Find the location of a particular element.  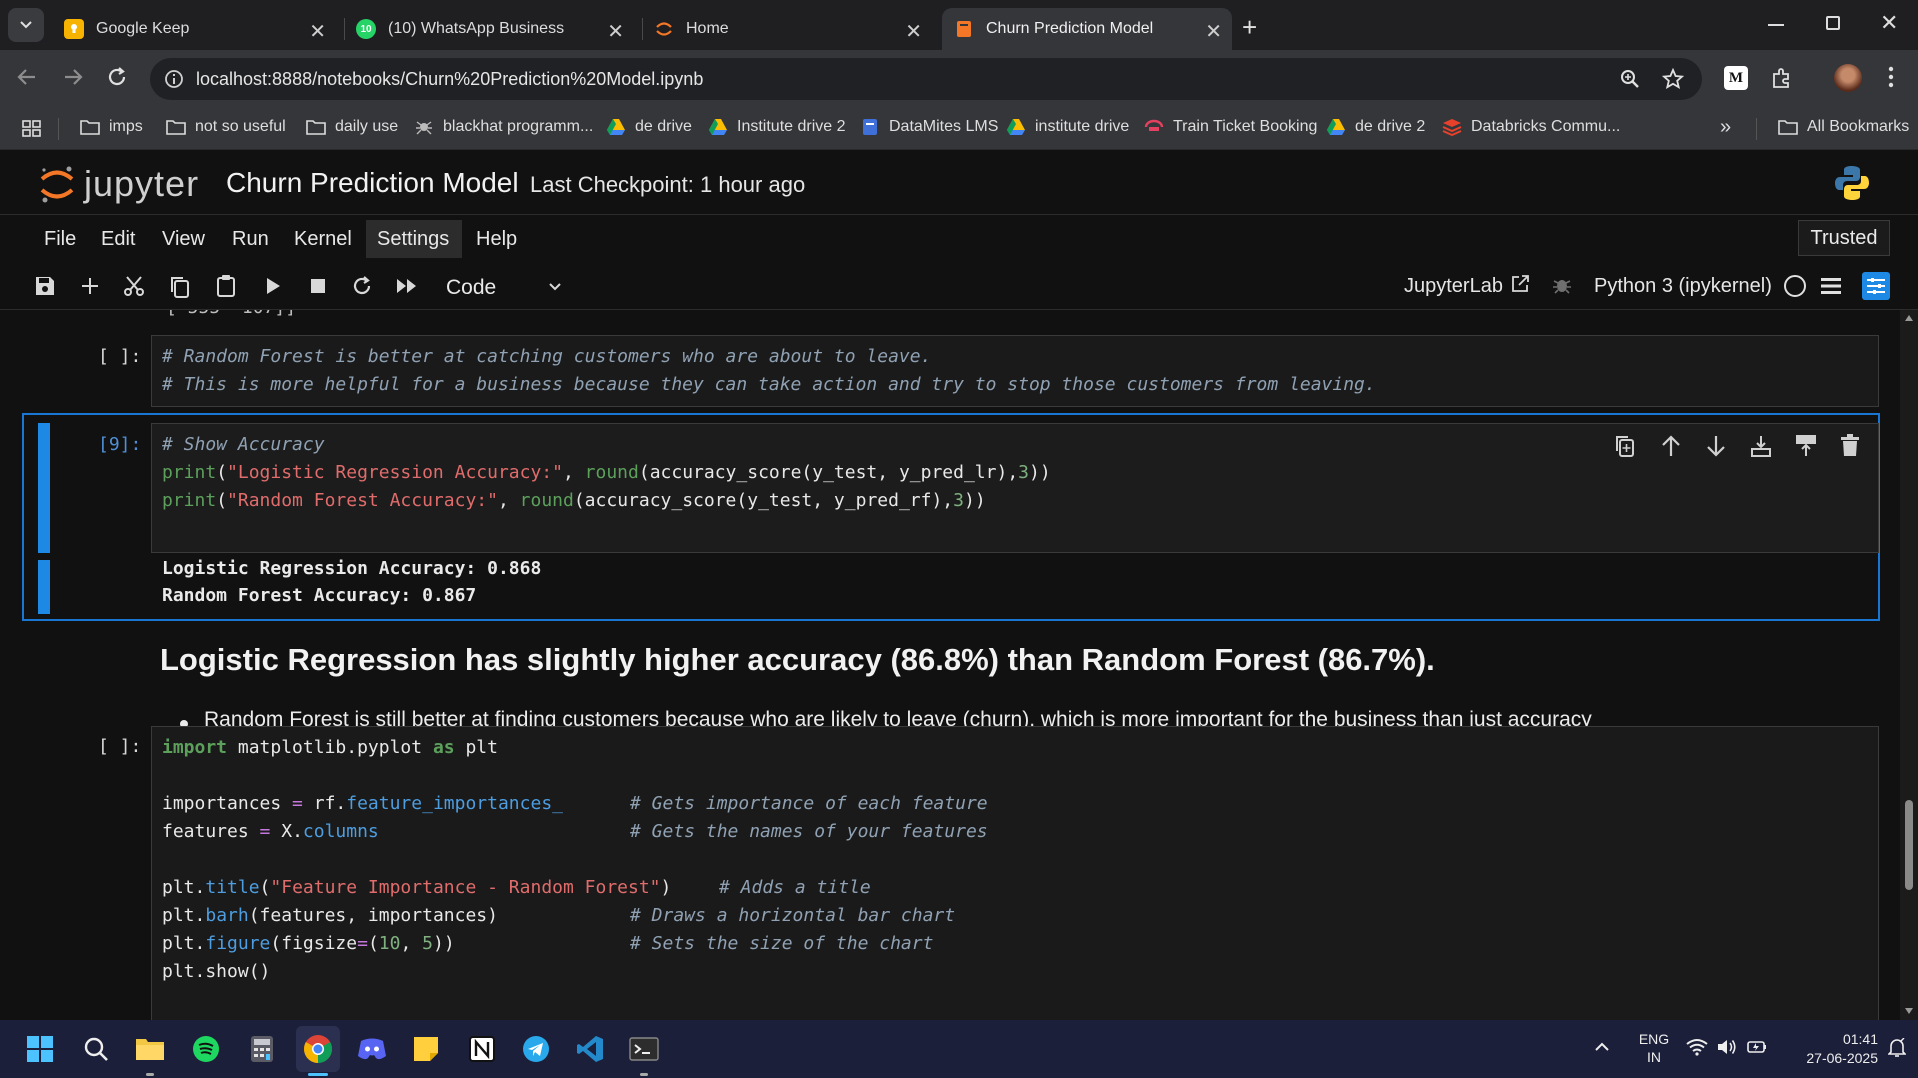

tab-title: Churn Prediction Model is located at coordinates (1070, 28).